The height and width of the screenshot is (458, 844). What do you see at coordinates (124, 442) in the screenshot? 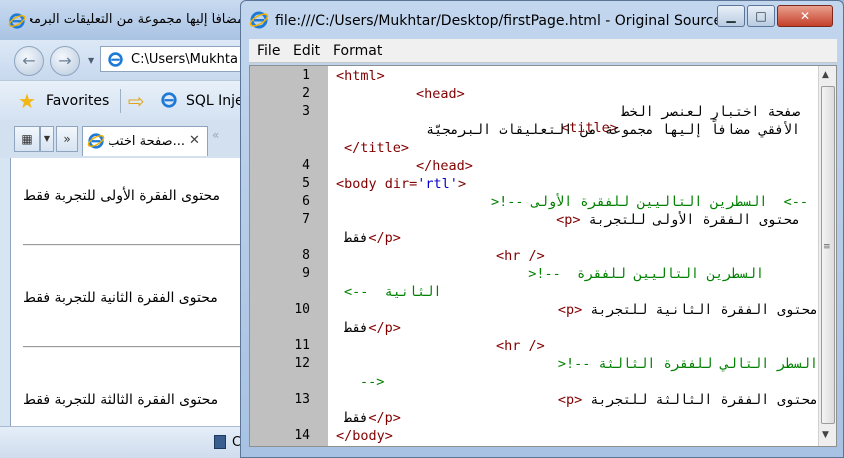
I see `status-bar: C` at bounding box center [124, 442].